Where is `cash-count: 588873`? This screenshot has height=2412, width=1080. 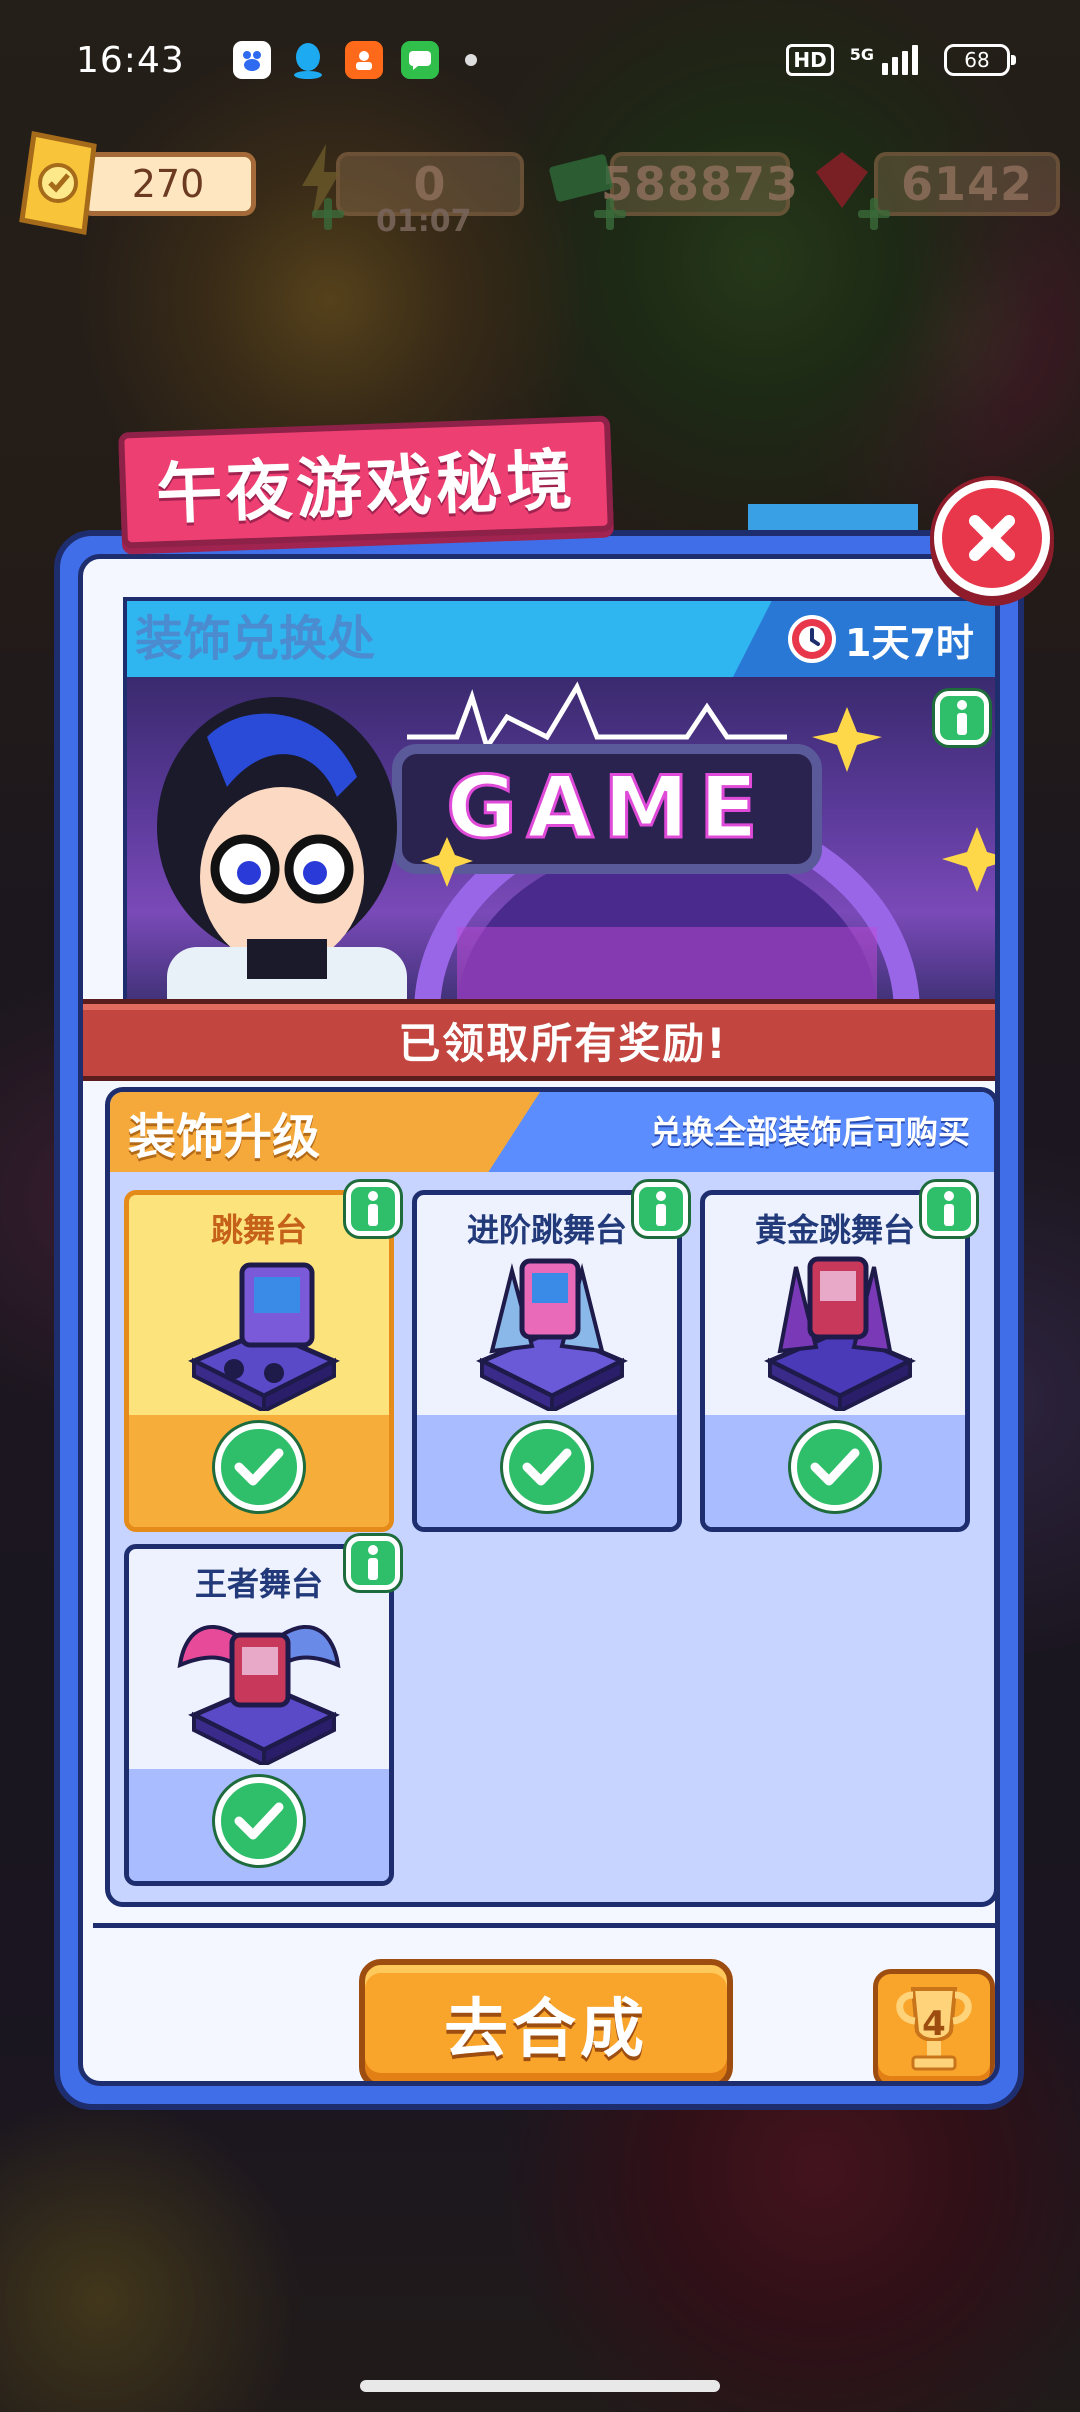
cash-count: 588873 is located at coordinates (700, 184).